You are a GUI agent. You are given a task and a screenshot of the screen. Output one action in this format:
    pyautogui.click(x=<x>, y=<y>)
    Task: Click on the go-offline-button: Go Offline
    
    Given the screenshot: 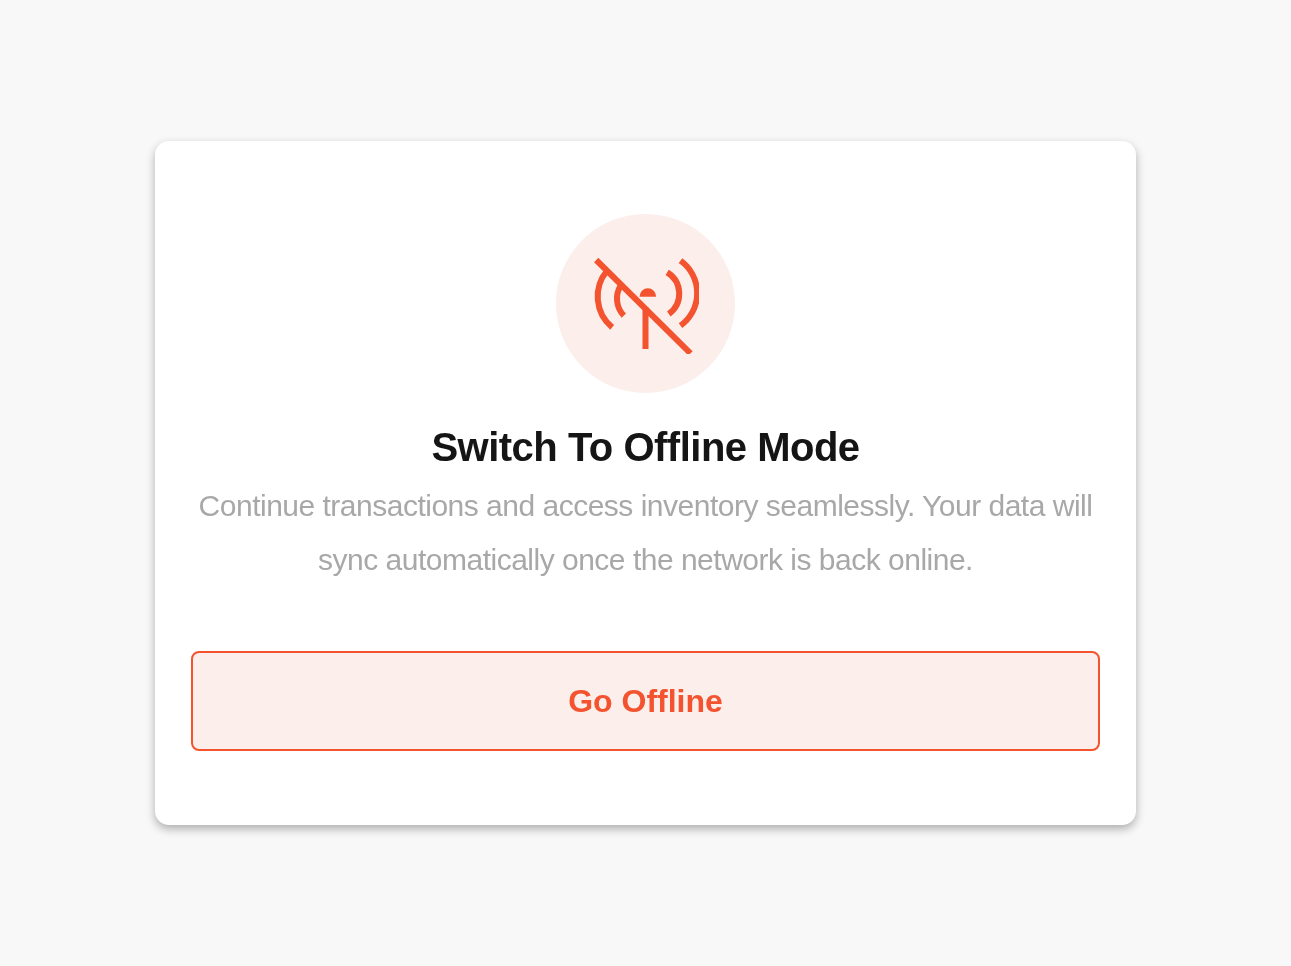 What is the action you would take?
    pyautogui.click(x=645, y=701)
    